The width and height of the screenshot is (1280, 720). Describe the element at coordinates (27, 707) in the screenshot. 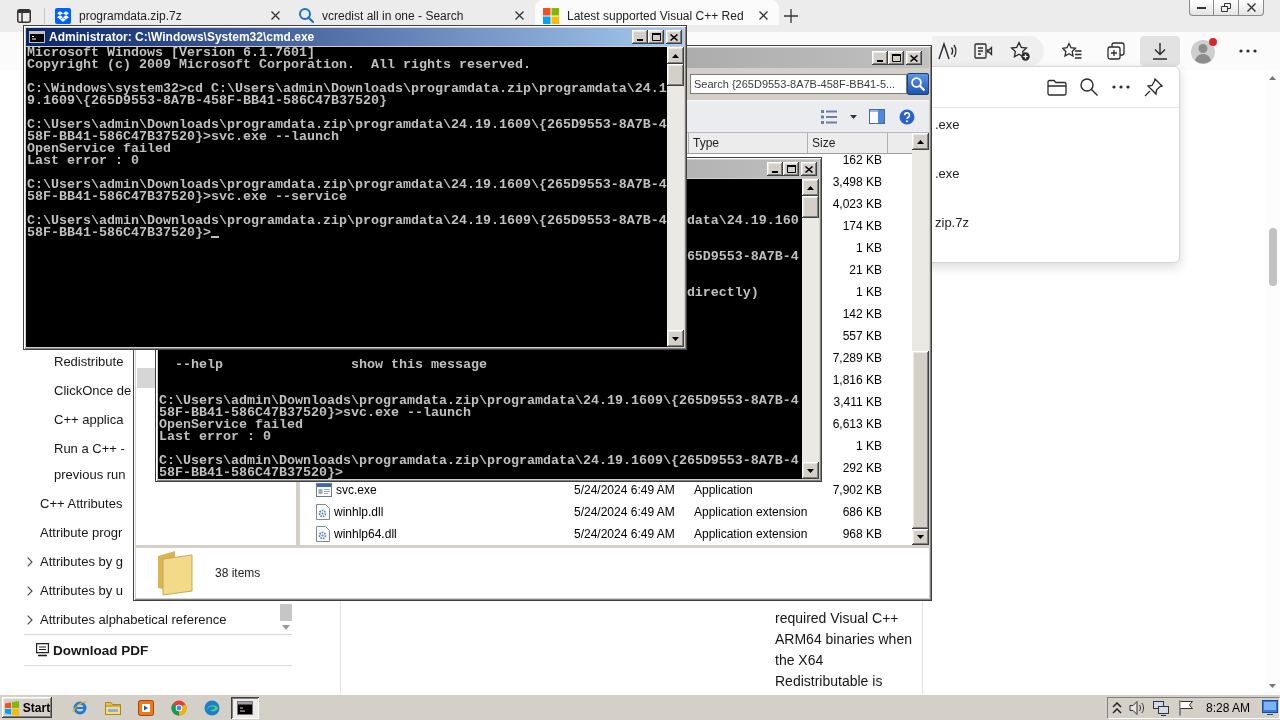

I see `start-button: Start` at that location.